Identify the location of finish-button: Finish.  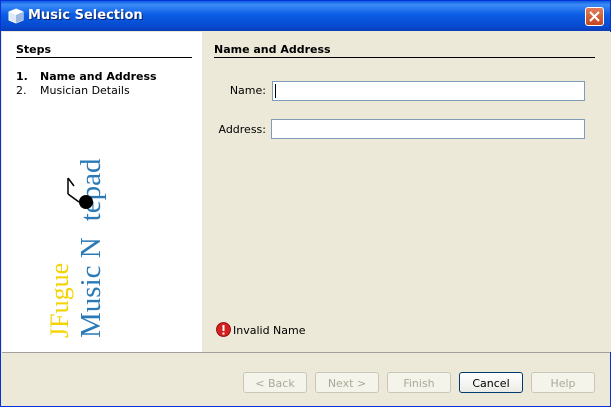
(419, 382).